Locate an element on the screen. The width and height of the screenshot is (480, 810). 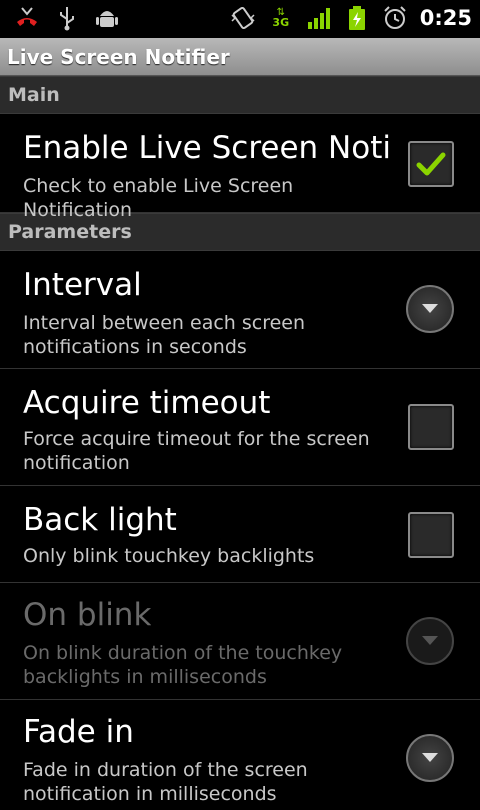
fade-in-dropdown is located at coordinates (430, 758).